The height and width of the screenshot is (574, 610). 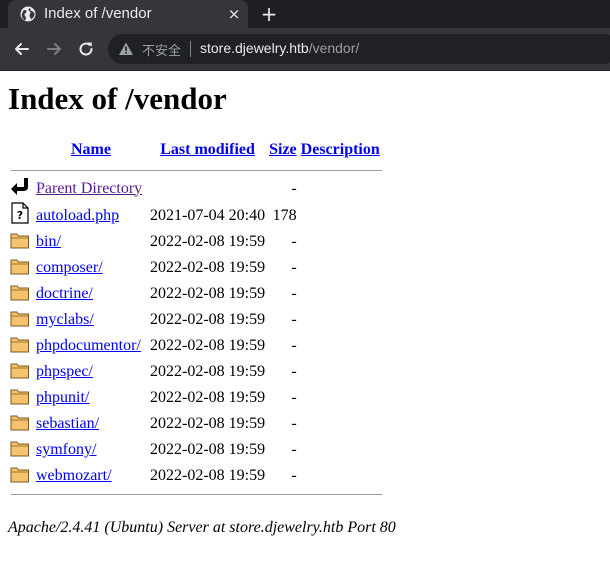 I want to click on address-bar: 不安全 store.djewelry.htb/vendor/, so click(x=359, y=49).